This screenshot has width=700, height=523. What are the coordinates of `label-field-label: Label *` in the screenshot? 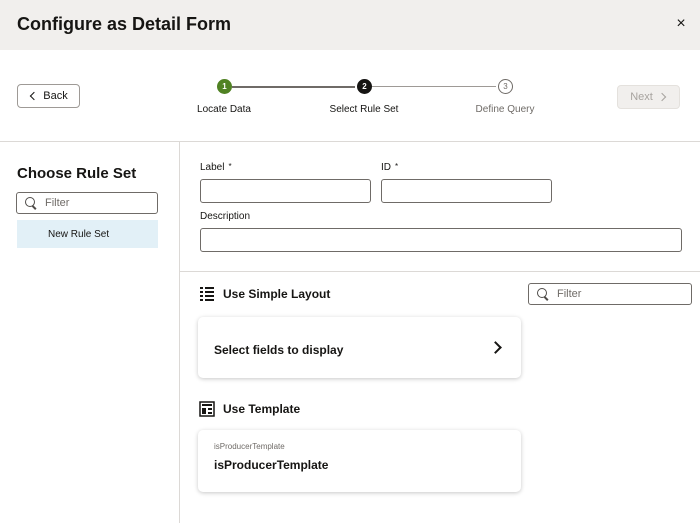 It's located at (216, 167).